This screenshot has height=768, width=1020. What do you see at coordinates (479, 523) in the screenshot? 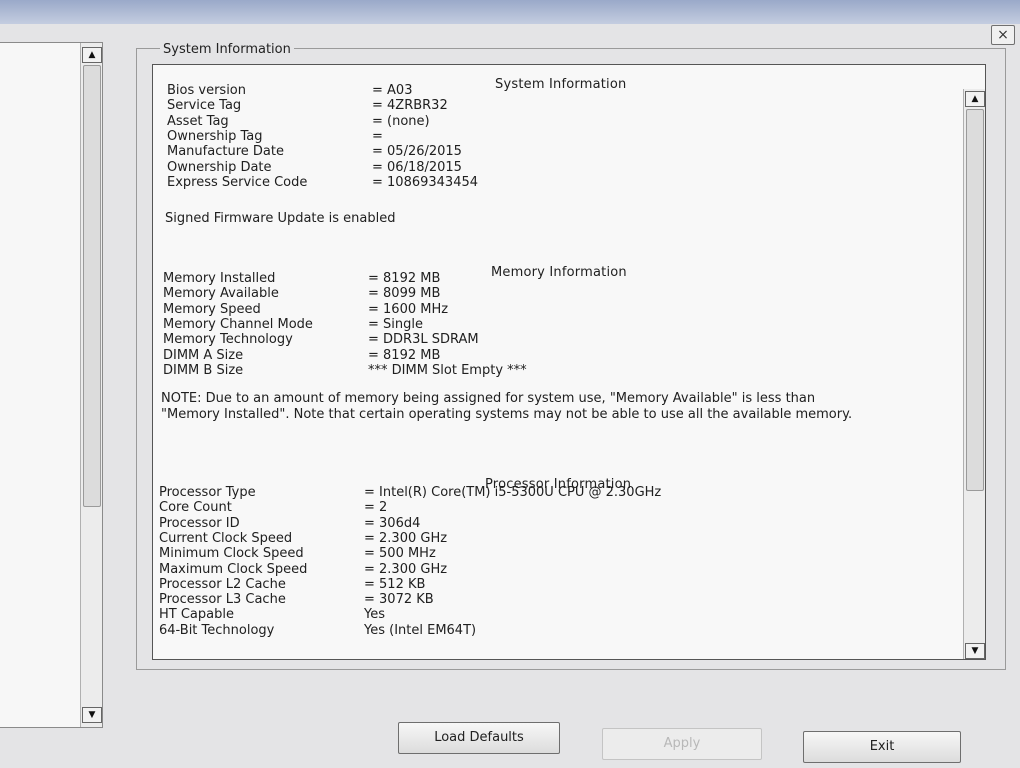
I see `processor-info-row: Processor ID = 306d4` at bounding box center [479, 523].